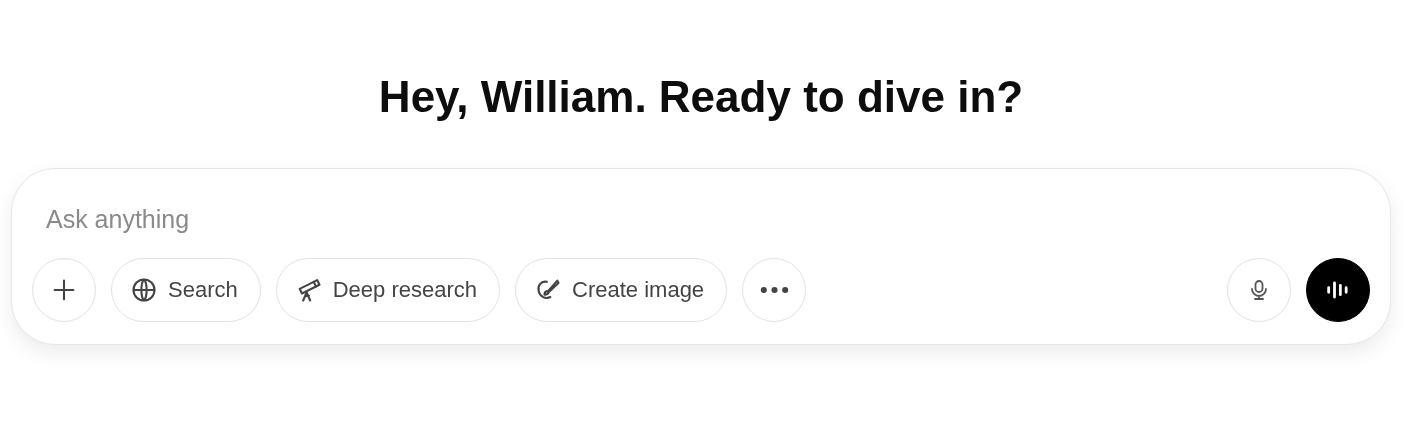 Image resolution: width=1422 pixels, height=424 pixels. Describe the element at coordinates (701, 97) in the screenshot. I see `greeting-heading: Hey, William. Ready to dive in?` at that location.